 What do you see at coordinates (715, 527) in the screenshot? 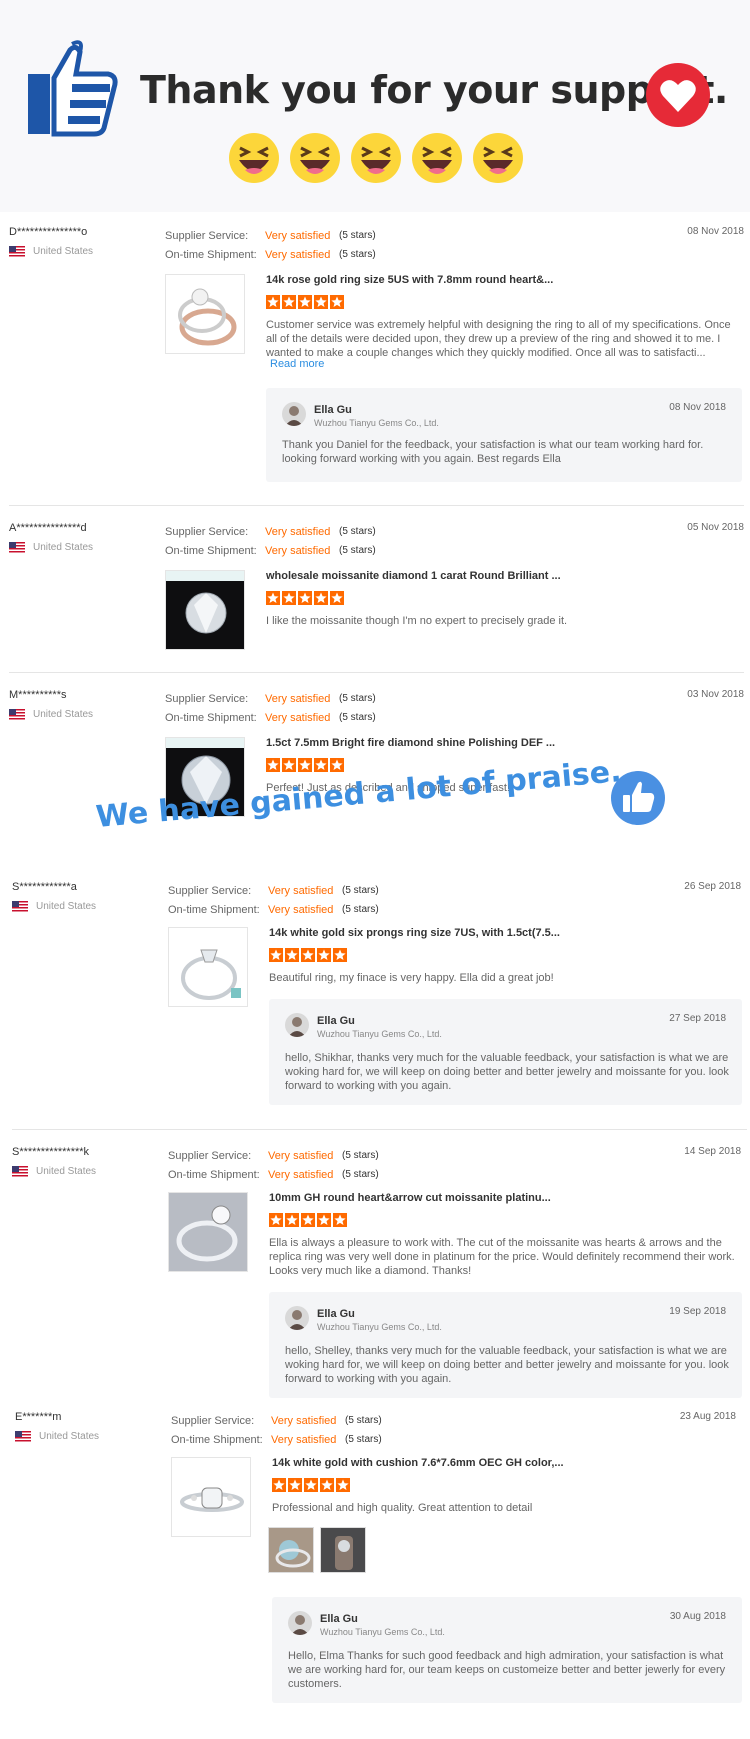
I see `review-date: 05 Nov 2018` at bounding box center [715, 527].